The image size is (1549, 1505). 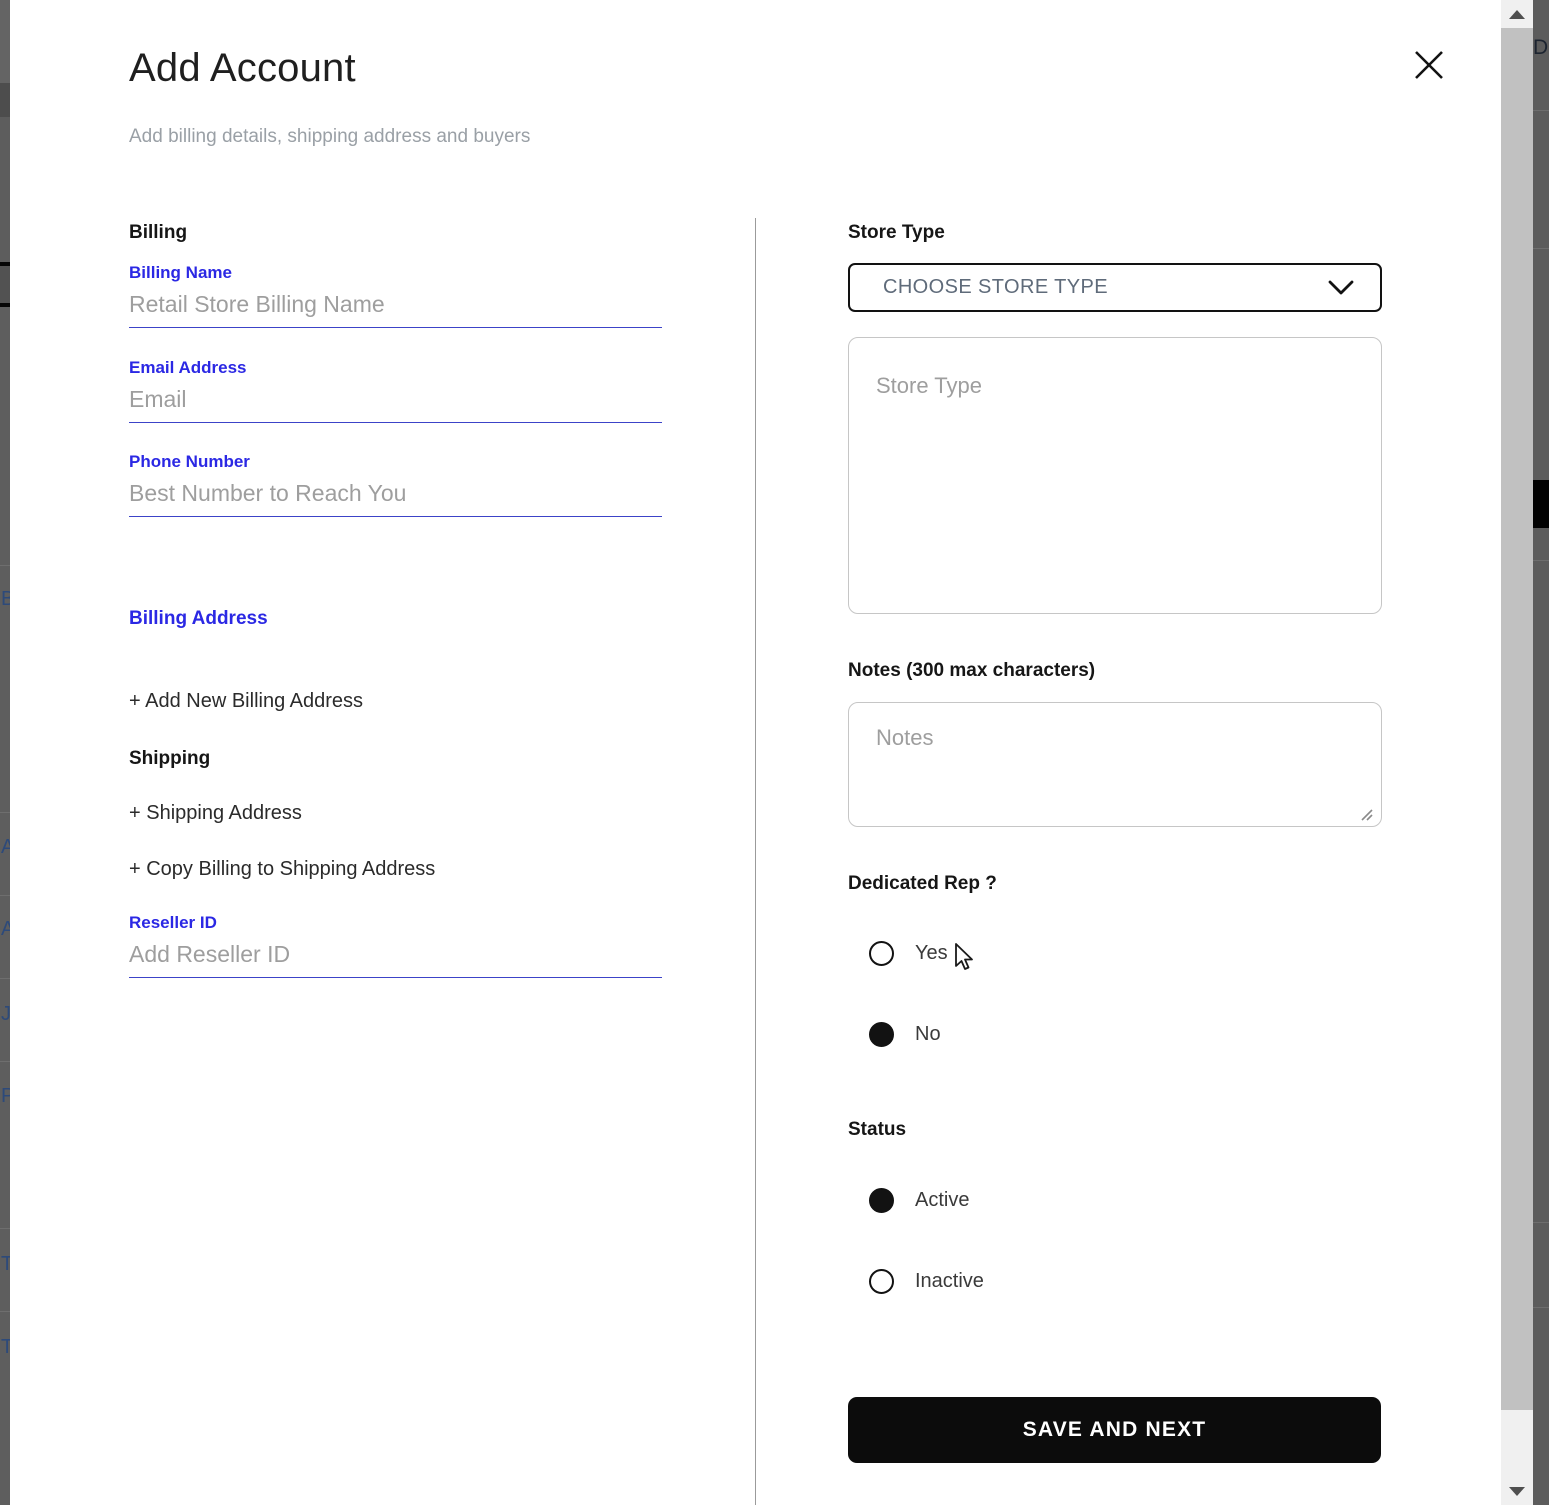 I want to click on copy-billing-to-shipping-link: + Copy Billing to Shipping Address, so click(x=282, y=869).